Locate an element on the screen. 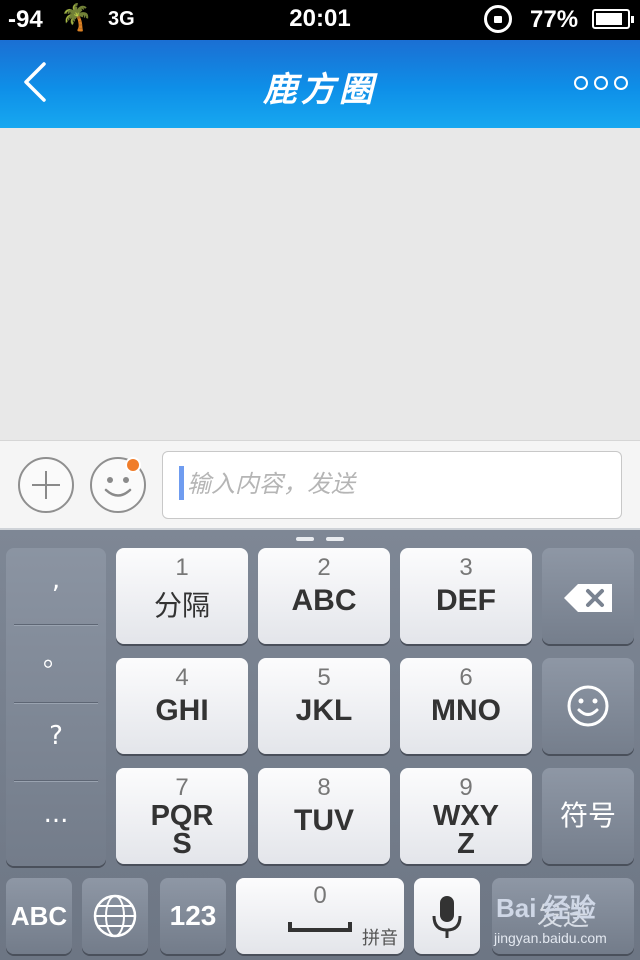 The height and width of the screenshot is (960, 640). input-bar is located at coordinates (320, 484).